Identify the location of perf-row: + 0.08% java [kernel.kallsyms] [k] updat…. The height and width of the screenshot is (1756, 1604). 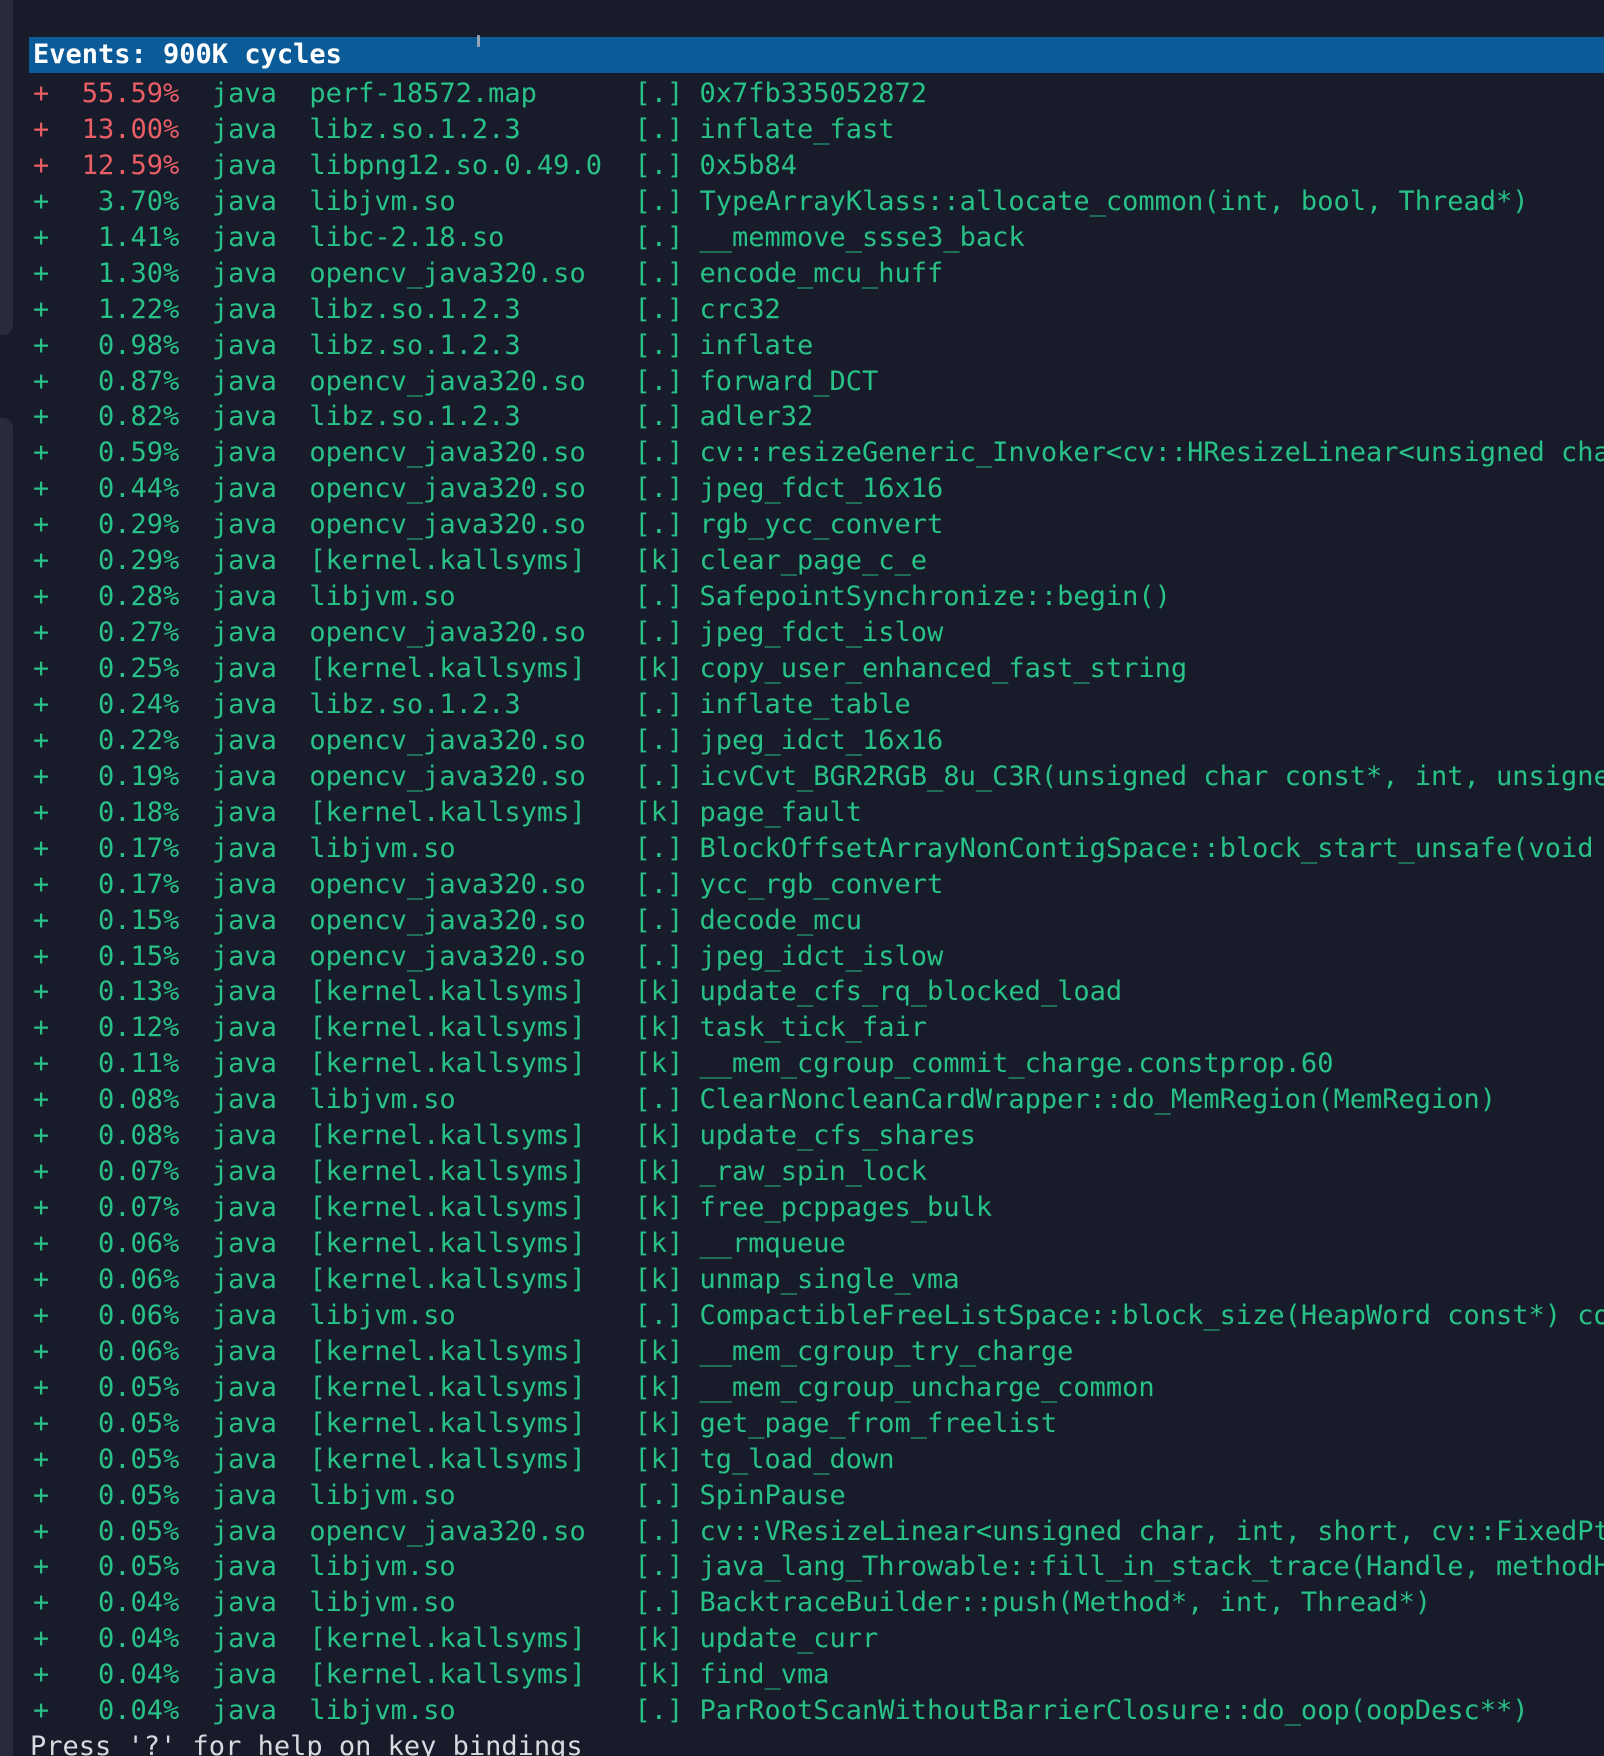
(818, 1136).